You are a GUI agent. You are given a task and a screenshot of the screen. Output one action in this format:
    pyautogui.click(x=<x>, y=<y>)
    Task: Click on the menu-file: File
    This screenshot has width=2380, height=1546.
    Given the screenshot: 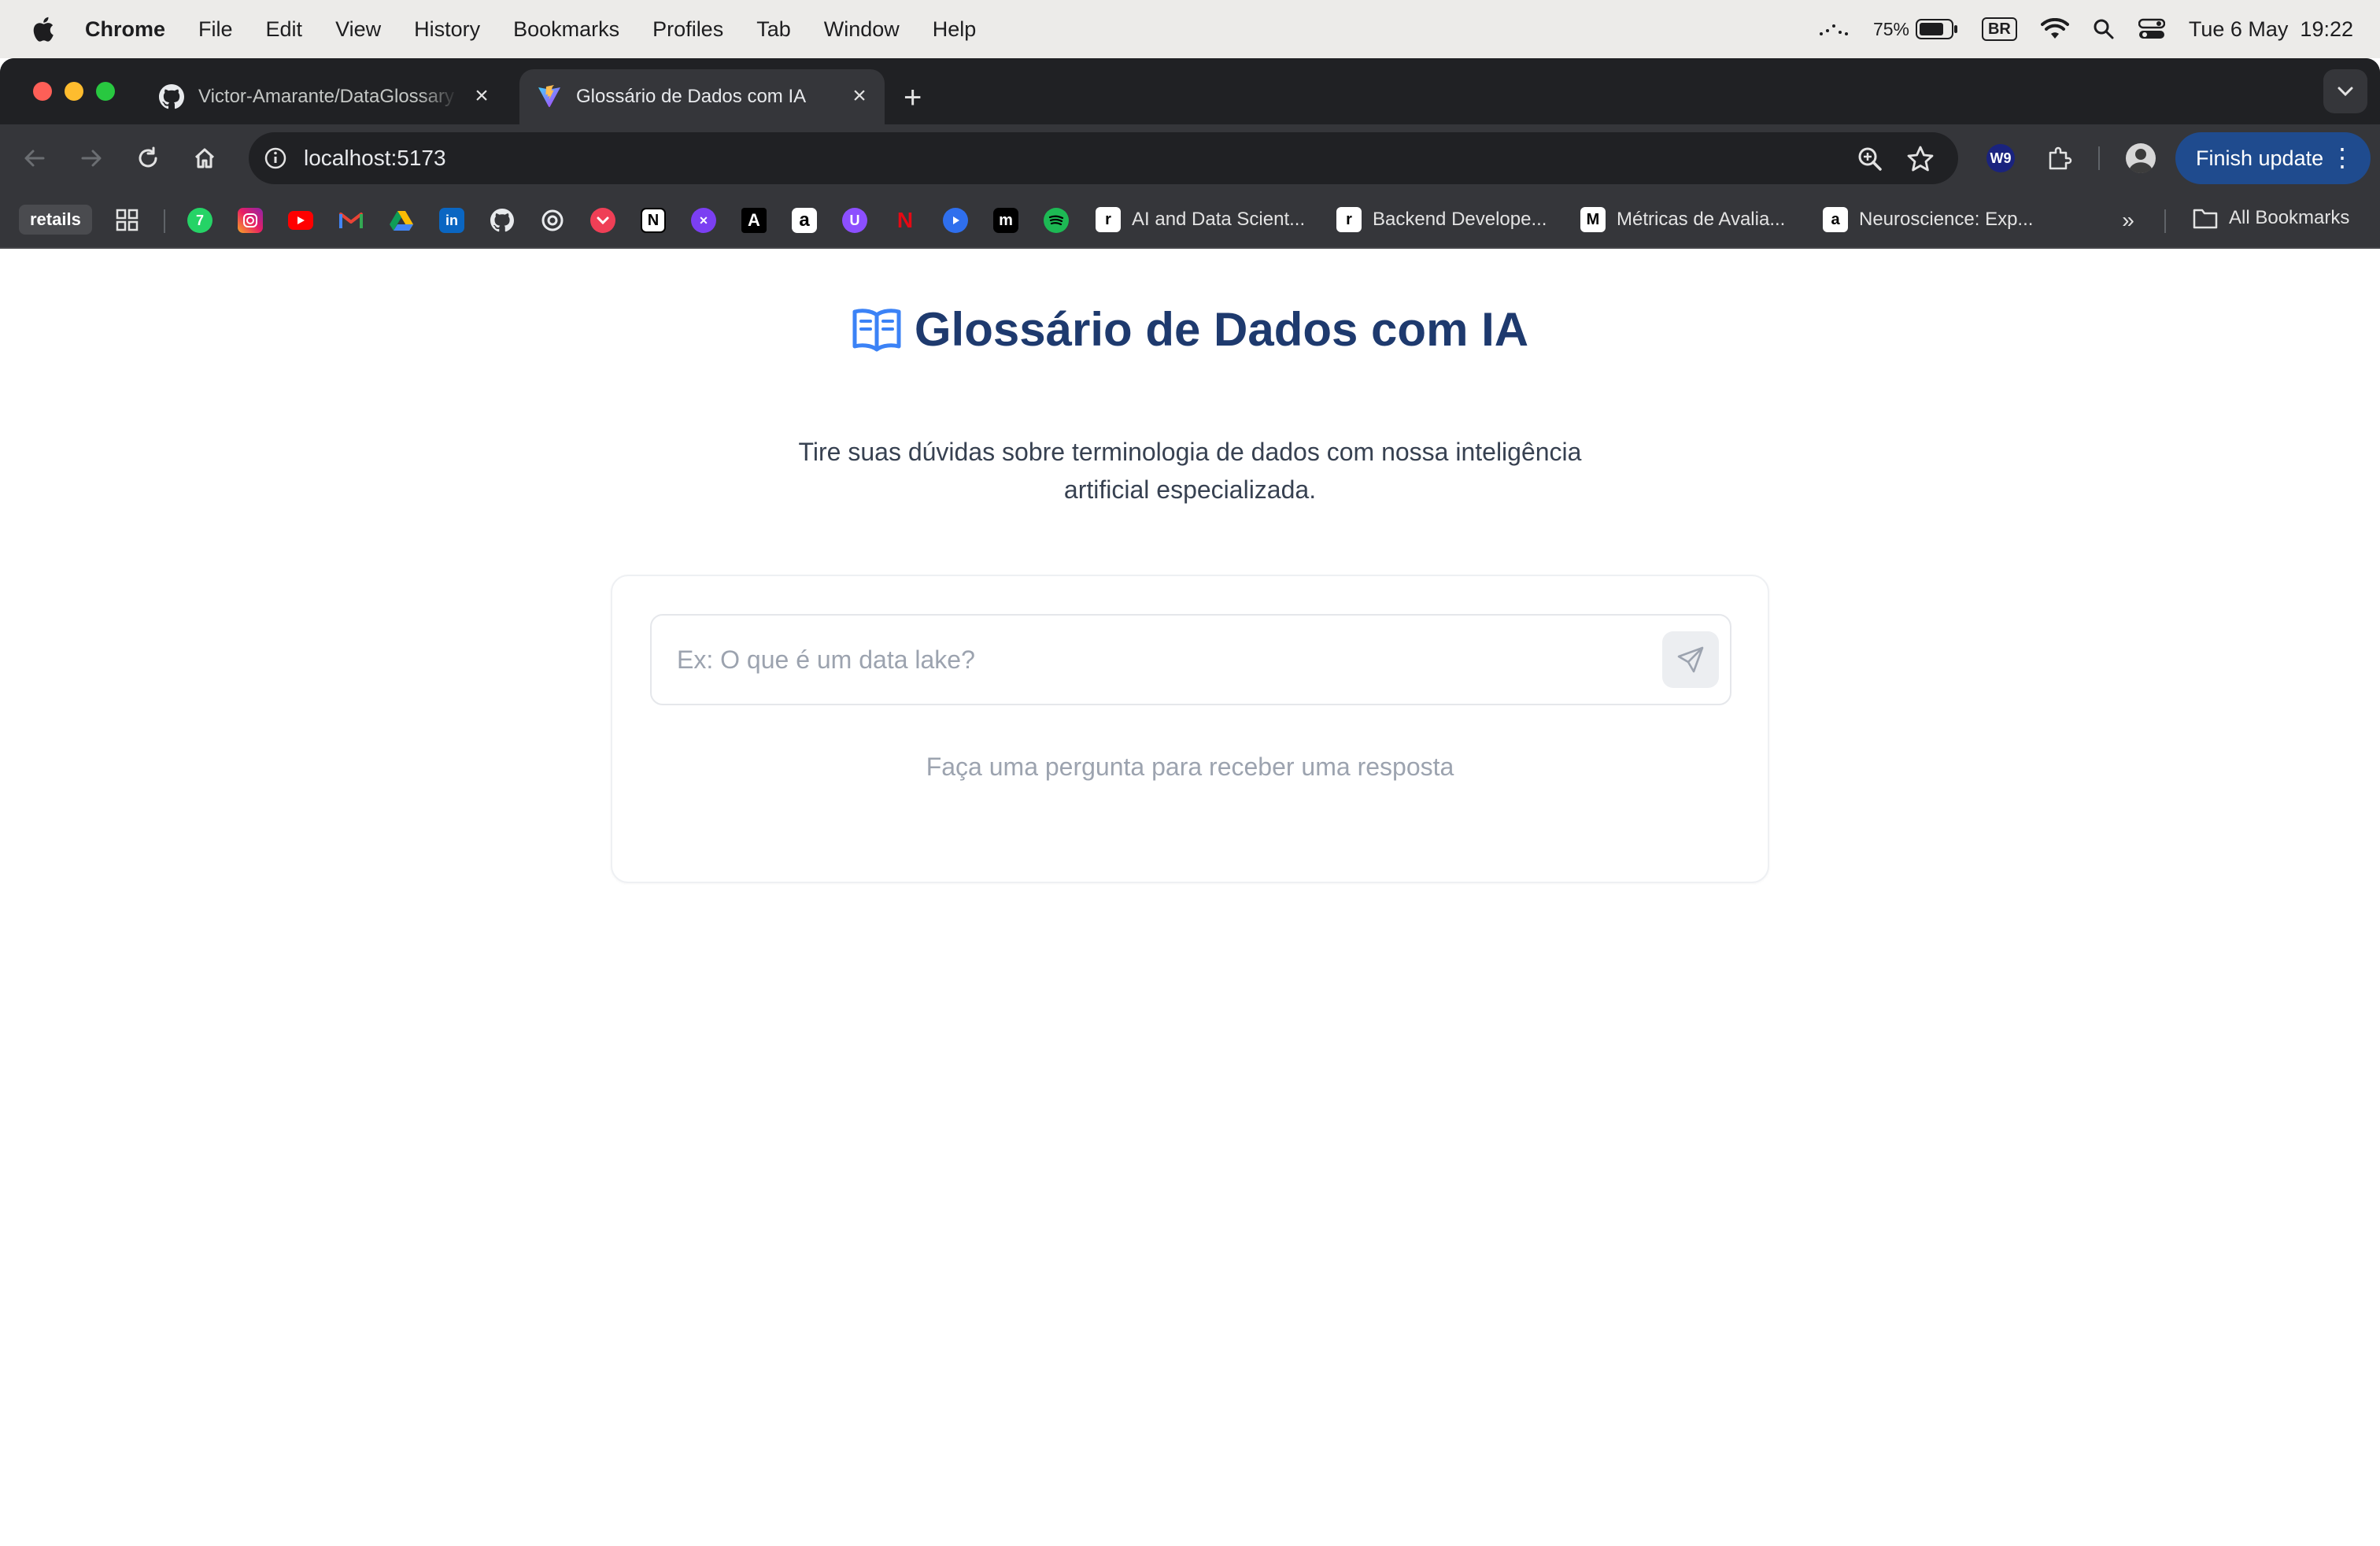 What is the action you would take?
    pyautogui.click(x=216, y=29)
    